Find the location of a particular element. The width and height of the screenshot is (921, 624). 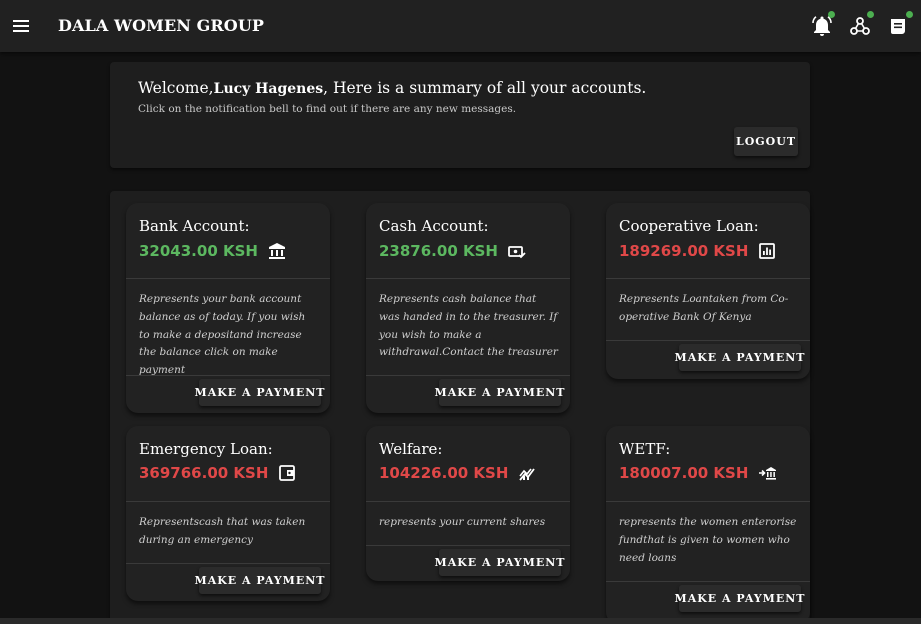

card-title: WETF: is located at coordinates (645, 449).